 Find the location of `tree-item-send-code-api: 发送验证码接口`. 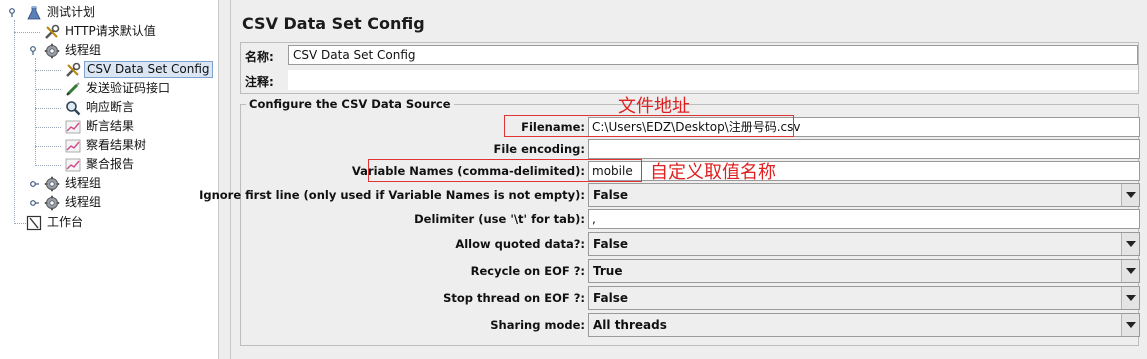

tree-item-send-code-api: 发送验证码接口 is located at coordinates (118, 88).